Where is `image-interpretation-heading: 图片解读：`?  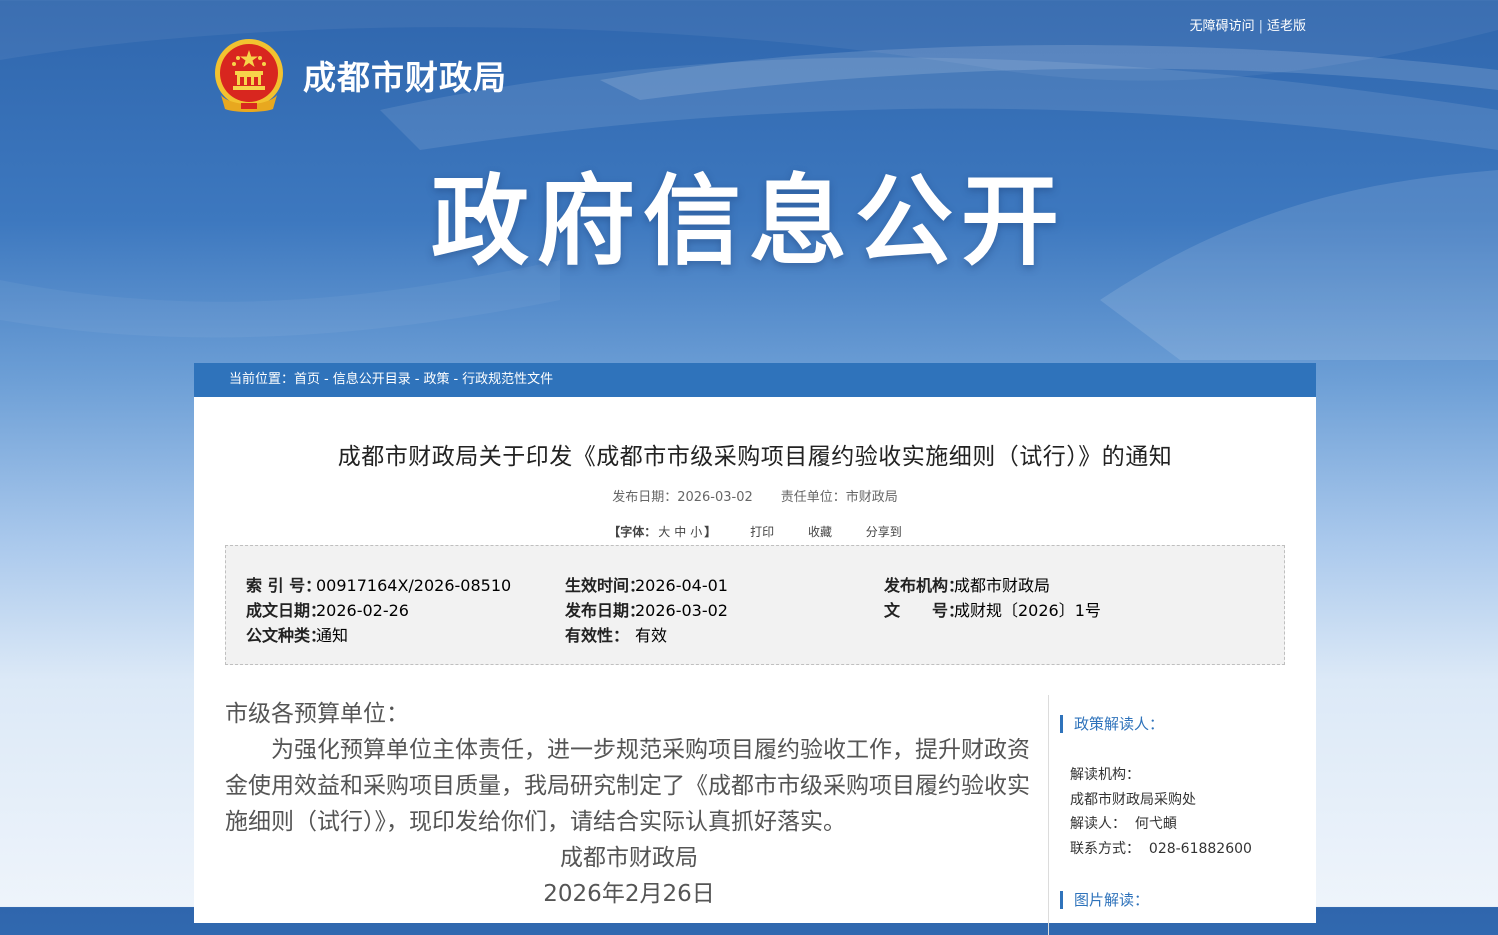 image-interpretation-heading: 图片解读： is located at coordinates (1180, 900).